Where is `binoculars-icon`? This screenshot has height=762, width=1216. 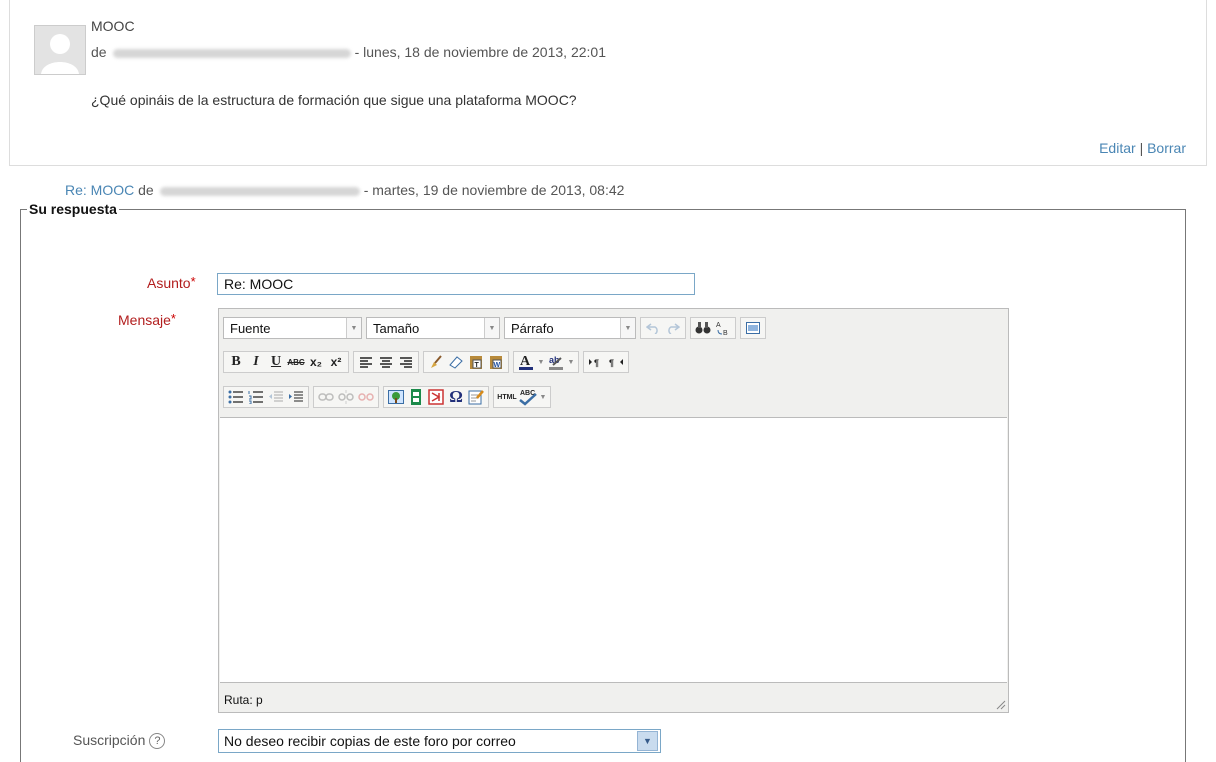
binoculars-icon is located at coordinates (703, 328).